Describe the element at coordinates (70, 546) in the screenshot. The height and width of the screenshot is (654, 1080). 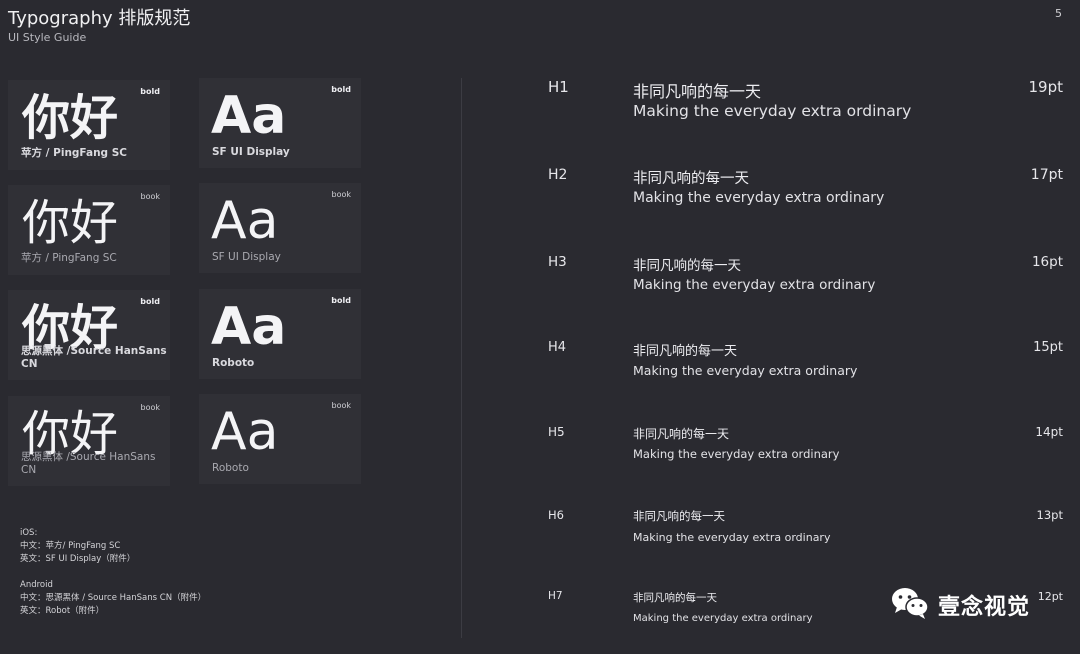
I see `notes-line: 中文：苹方/ PingFang SC` at that location.